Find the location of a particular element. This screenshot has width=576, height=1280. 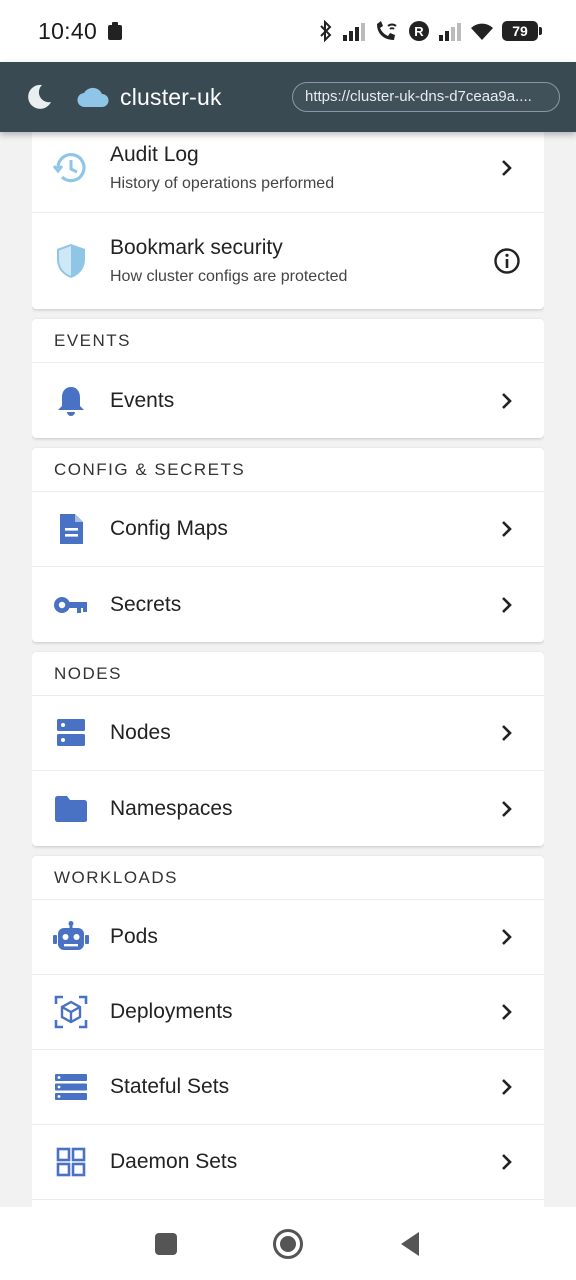

list-item-pods: Pods is located at coordinates (288, 937).